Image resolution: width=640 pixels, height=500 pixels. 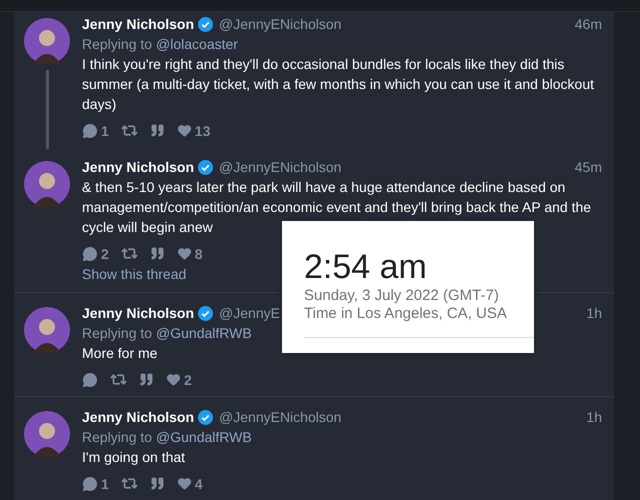 What do you see at coordinates (134, 274) in the screenshot?
I see `show-thread-link: Show this thread` at bounding box center [134, 274].